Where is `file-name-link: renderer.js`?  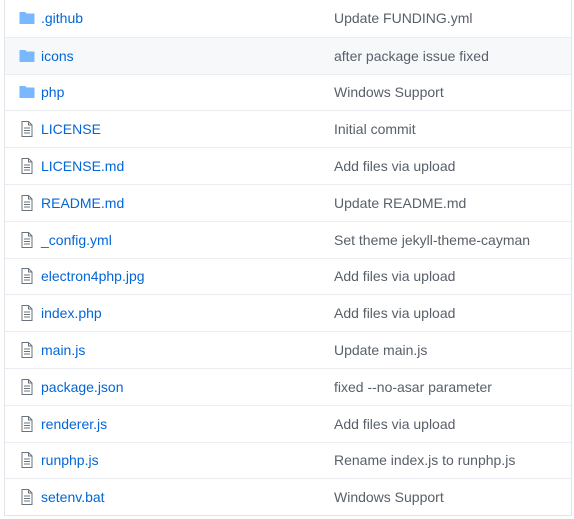
file-name-link: renderer.js is located at coordinates (74, 424).